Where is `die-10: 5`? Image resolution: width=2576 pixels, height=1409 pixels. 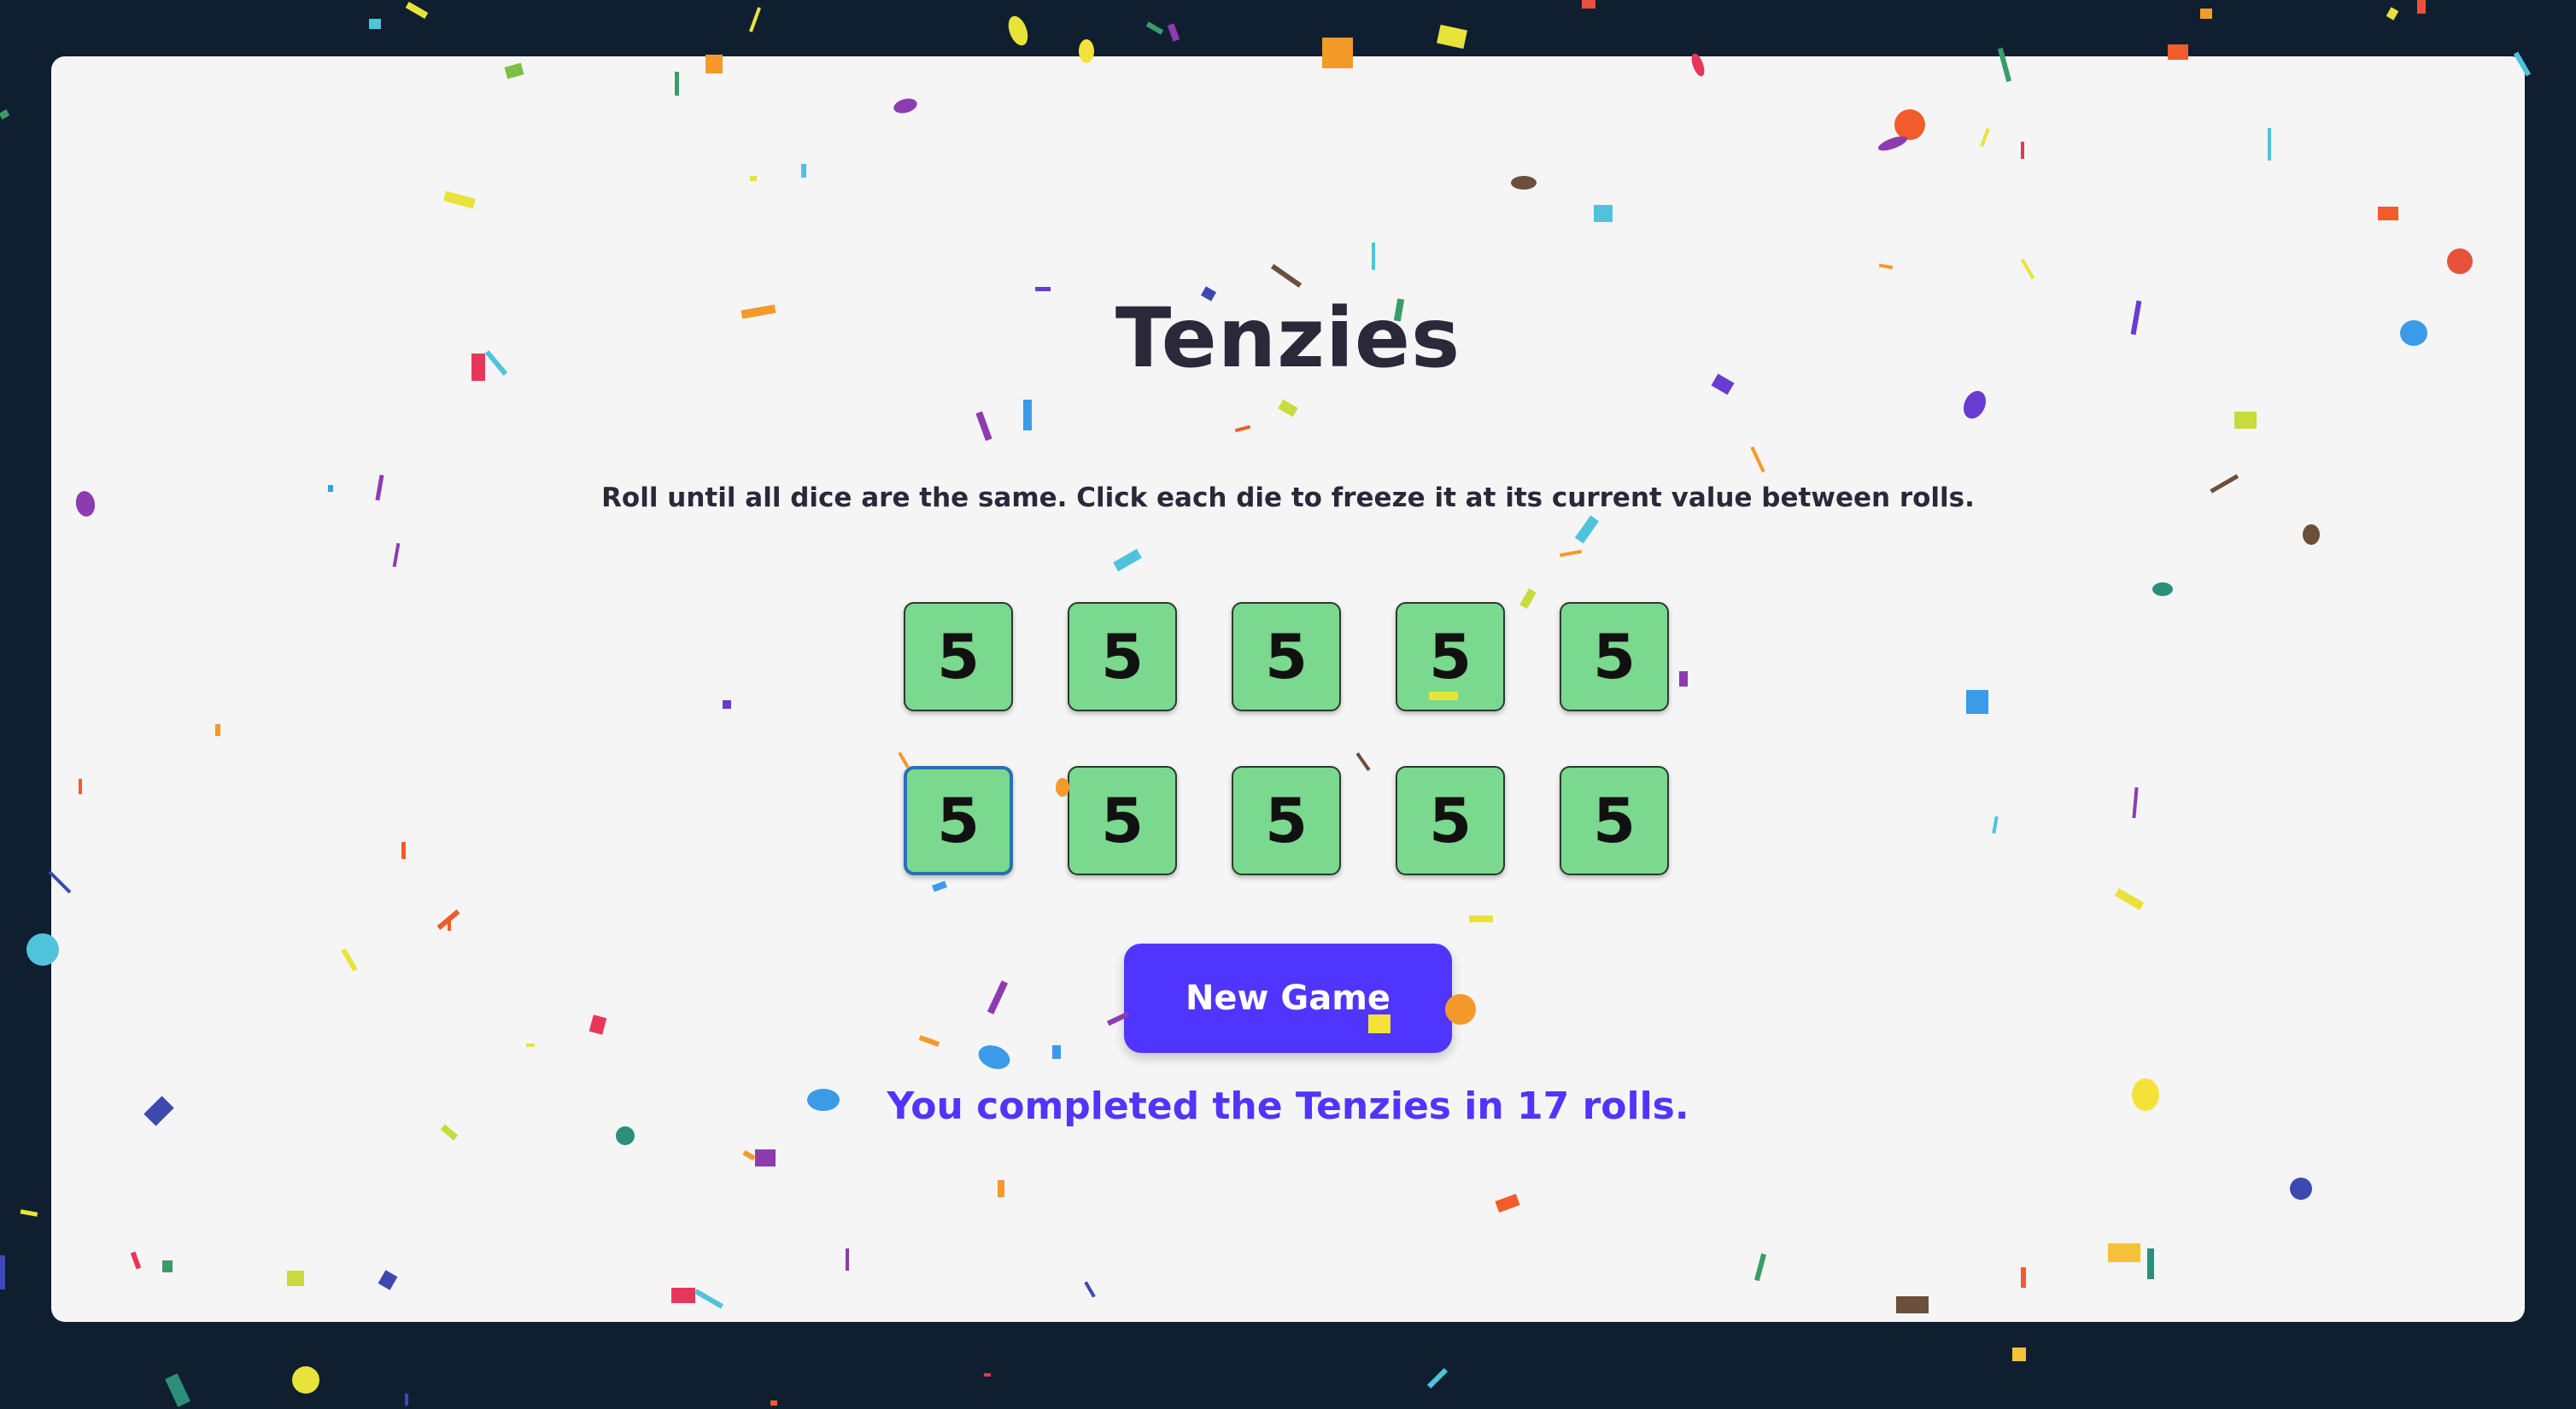 die-10: 5 is located at coordinates (1614, 820).